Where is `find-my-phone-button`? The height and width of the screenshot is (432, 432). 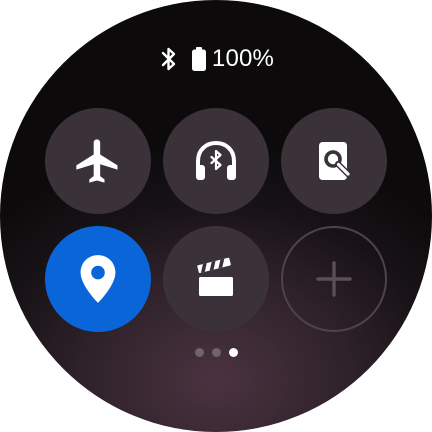
find-my-phone-button is located at coordinates (334, 161).